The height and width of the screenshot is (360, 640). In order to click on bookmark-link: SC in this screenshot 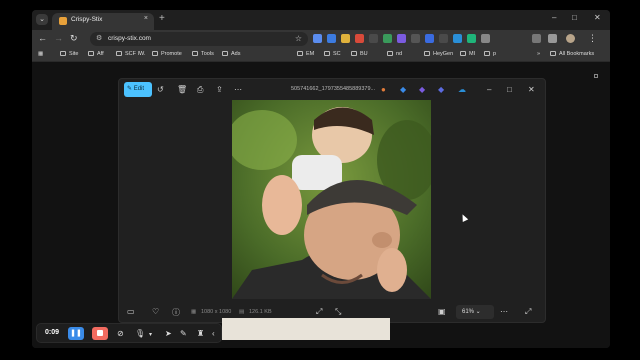, I will do `click(332, 54)`.